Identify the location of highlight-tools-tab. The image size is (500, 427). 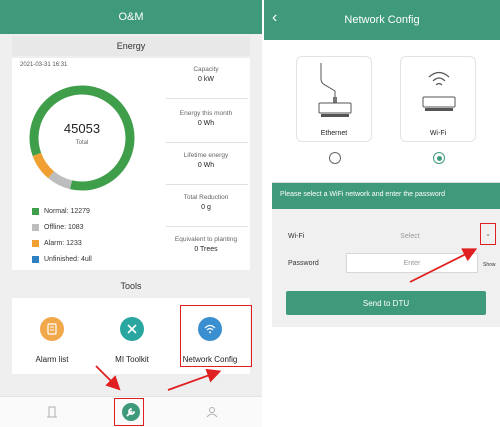
(129, 412).